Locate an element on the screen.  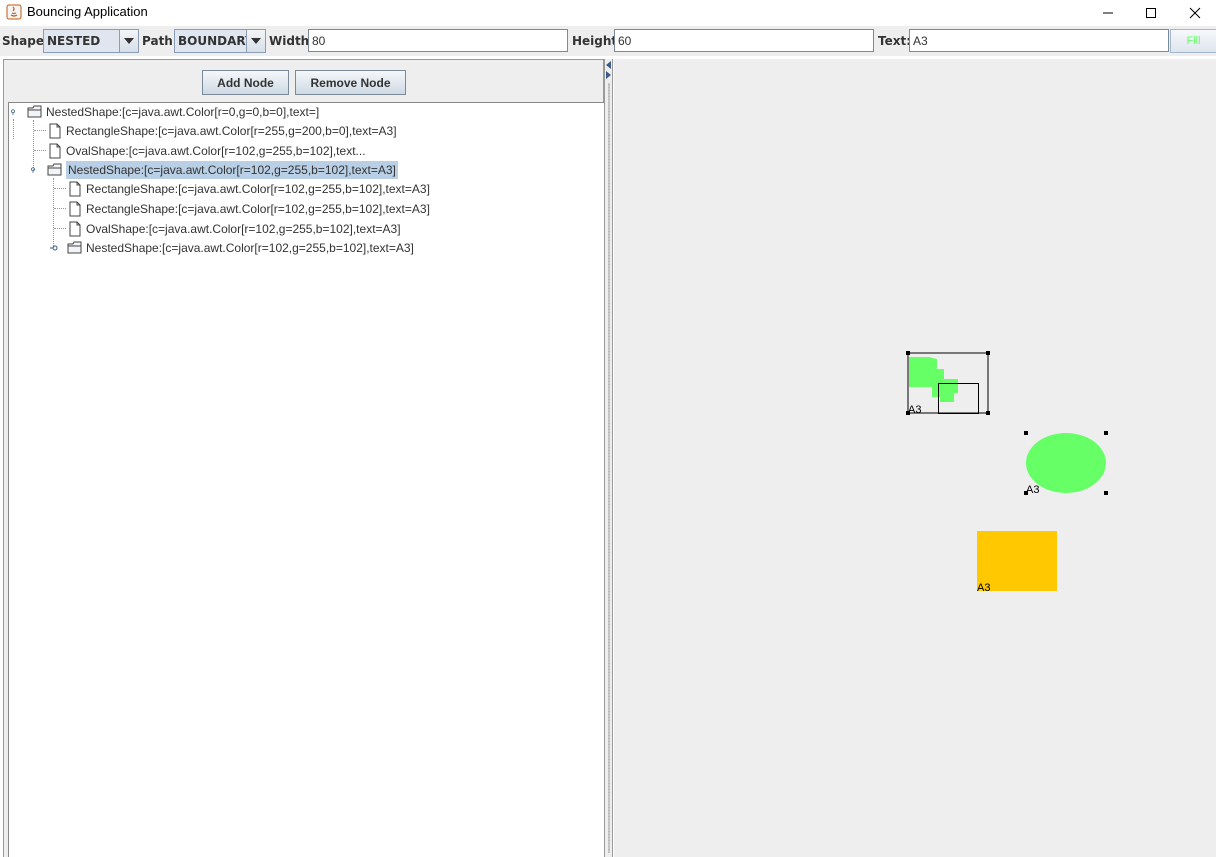
rectangle-shape: A3 is located at coordinates (1017, 562).